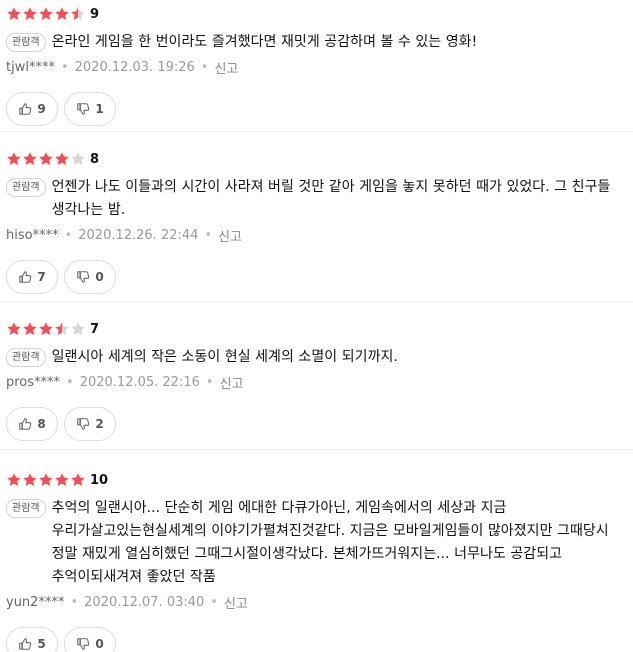 The image size is (633, 652). What do you see at coordinates (41, 109) in the screenshot?
I see `like-count: 9` at bounding box center [41, 109].